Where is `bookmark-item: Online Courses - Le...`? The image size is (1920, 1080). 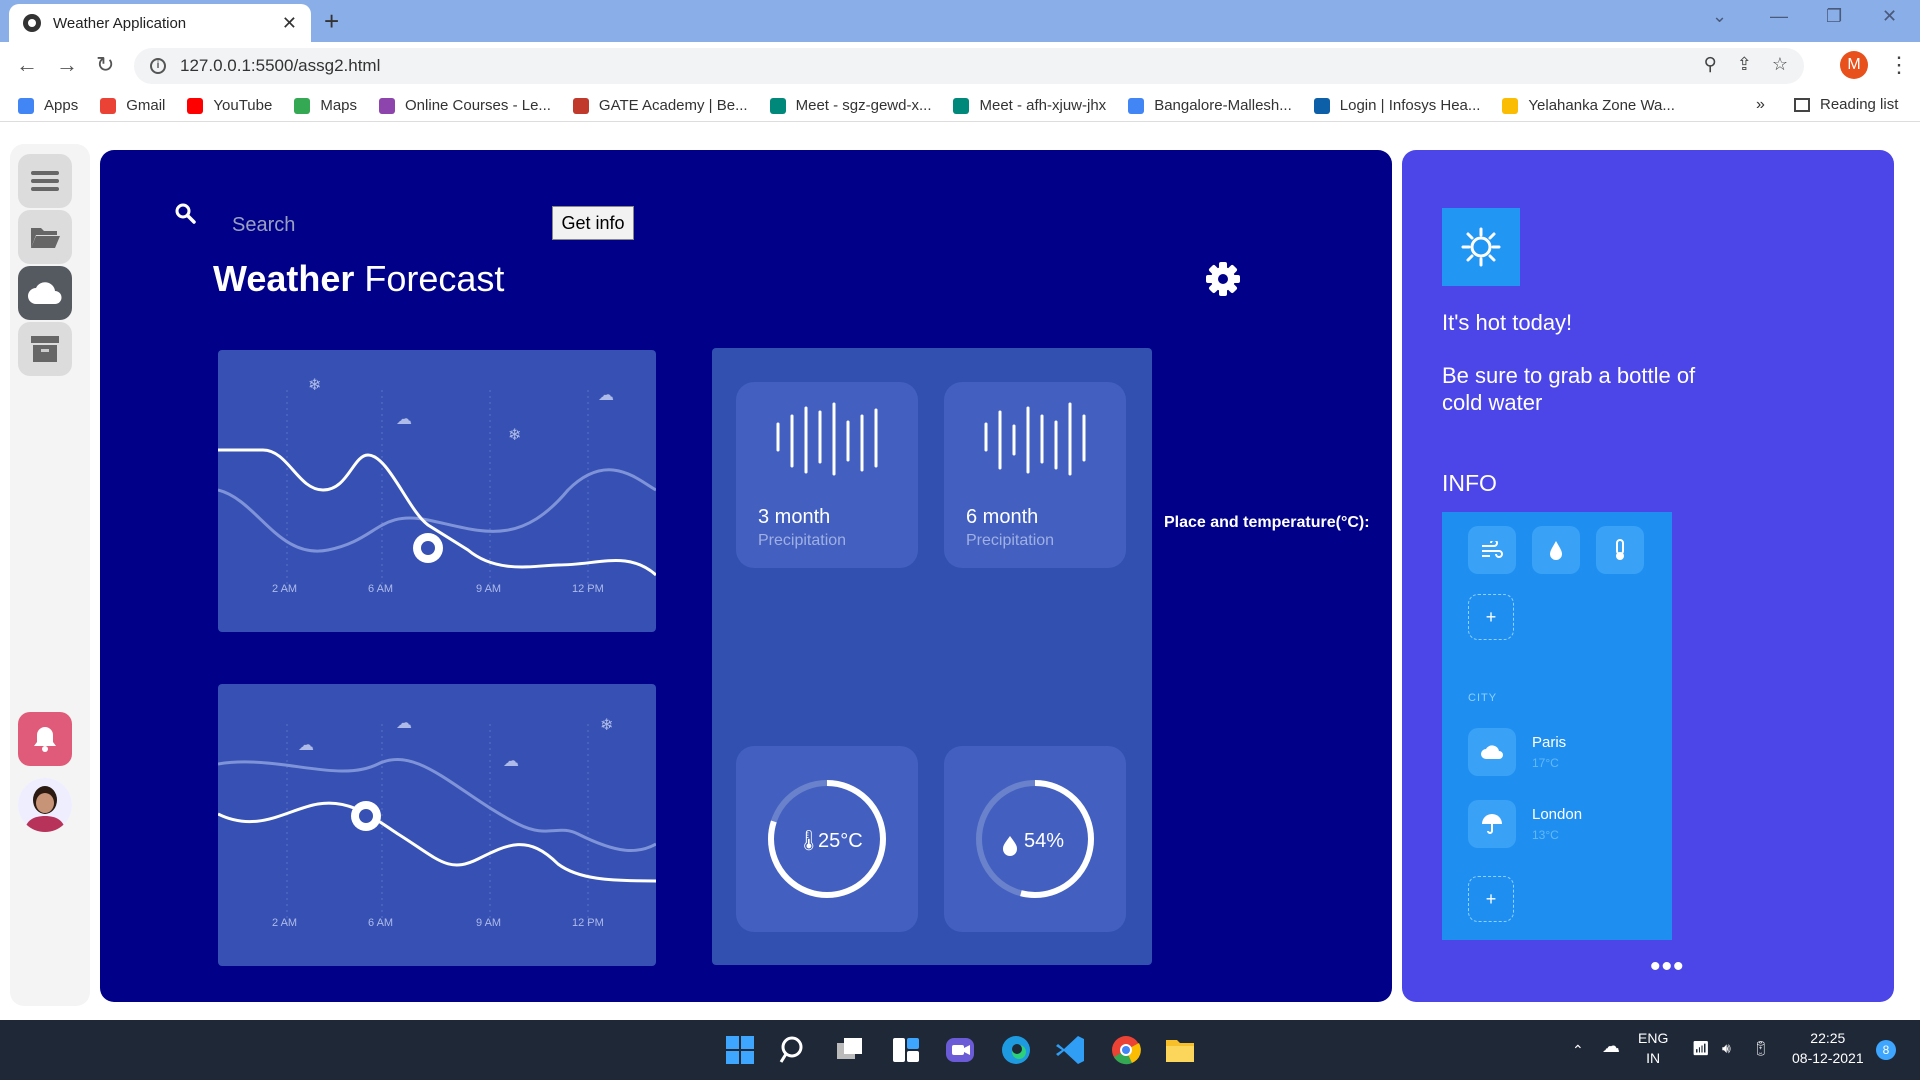 bookmark-item: Online Courses - Le... is located at coordinates (465, 105).